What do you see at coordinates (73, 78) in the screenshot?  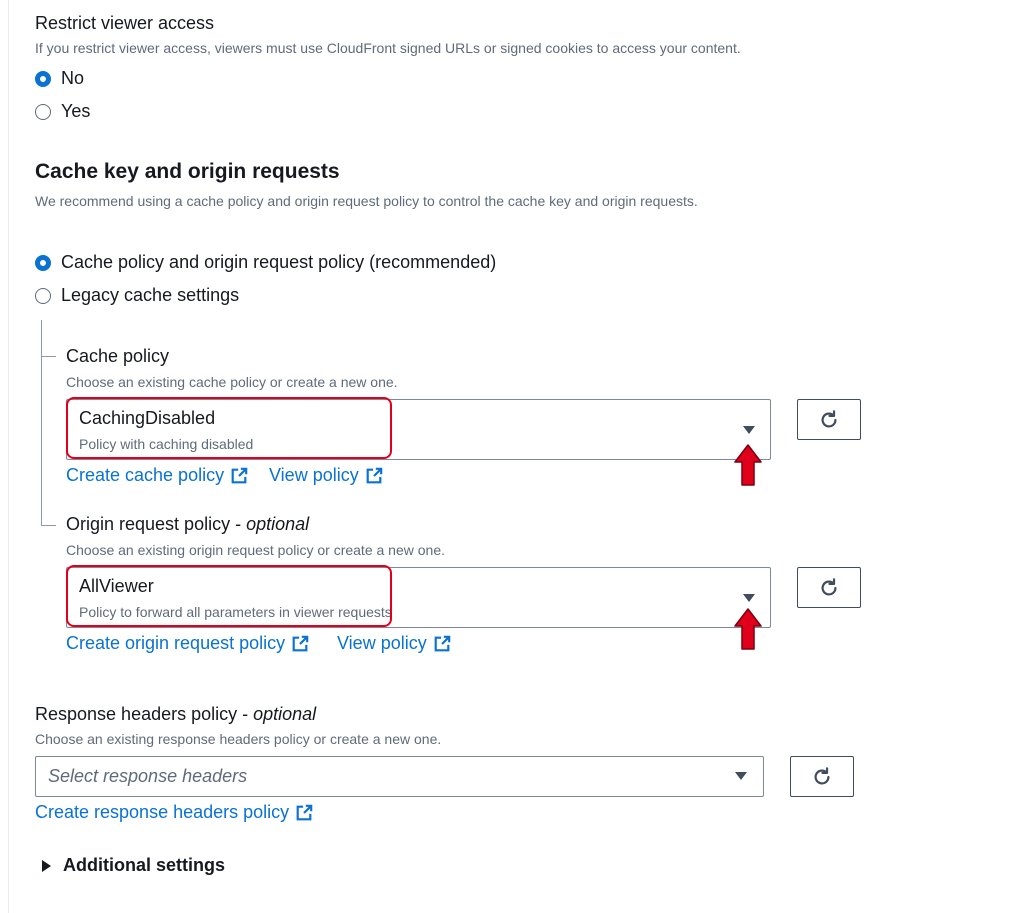 I see `radio-label: No` at bounding box center [73, 78].